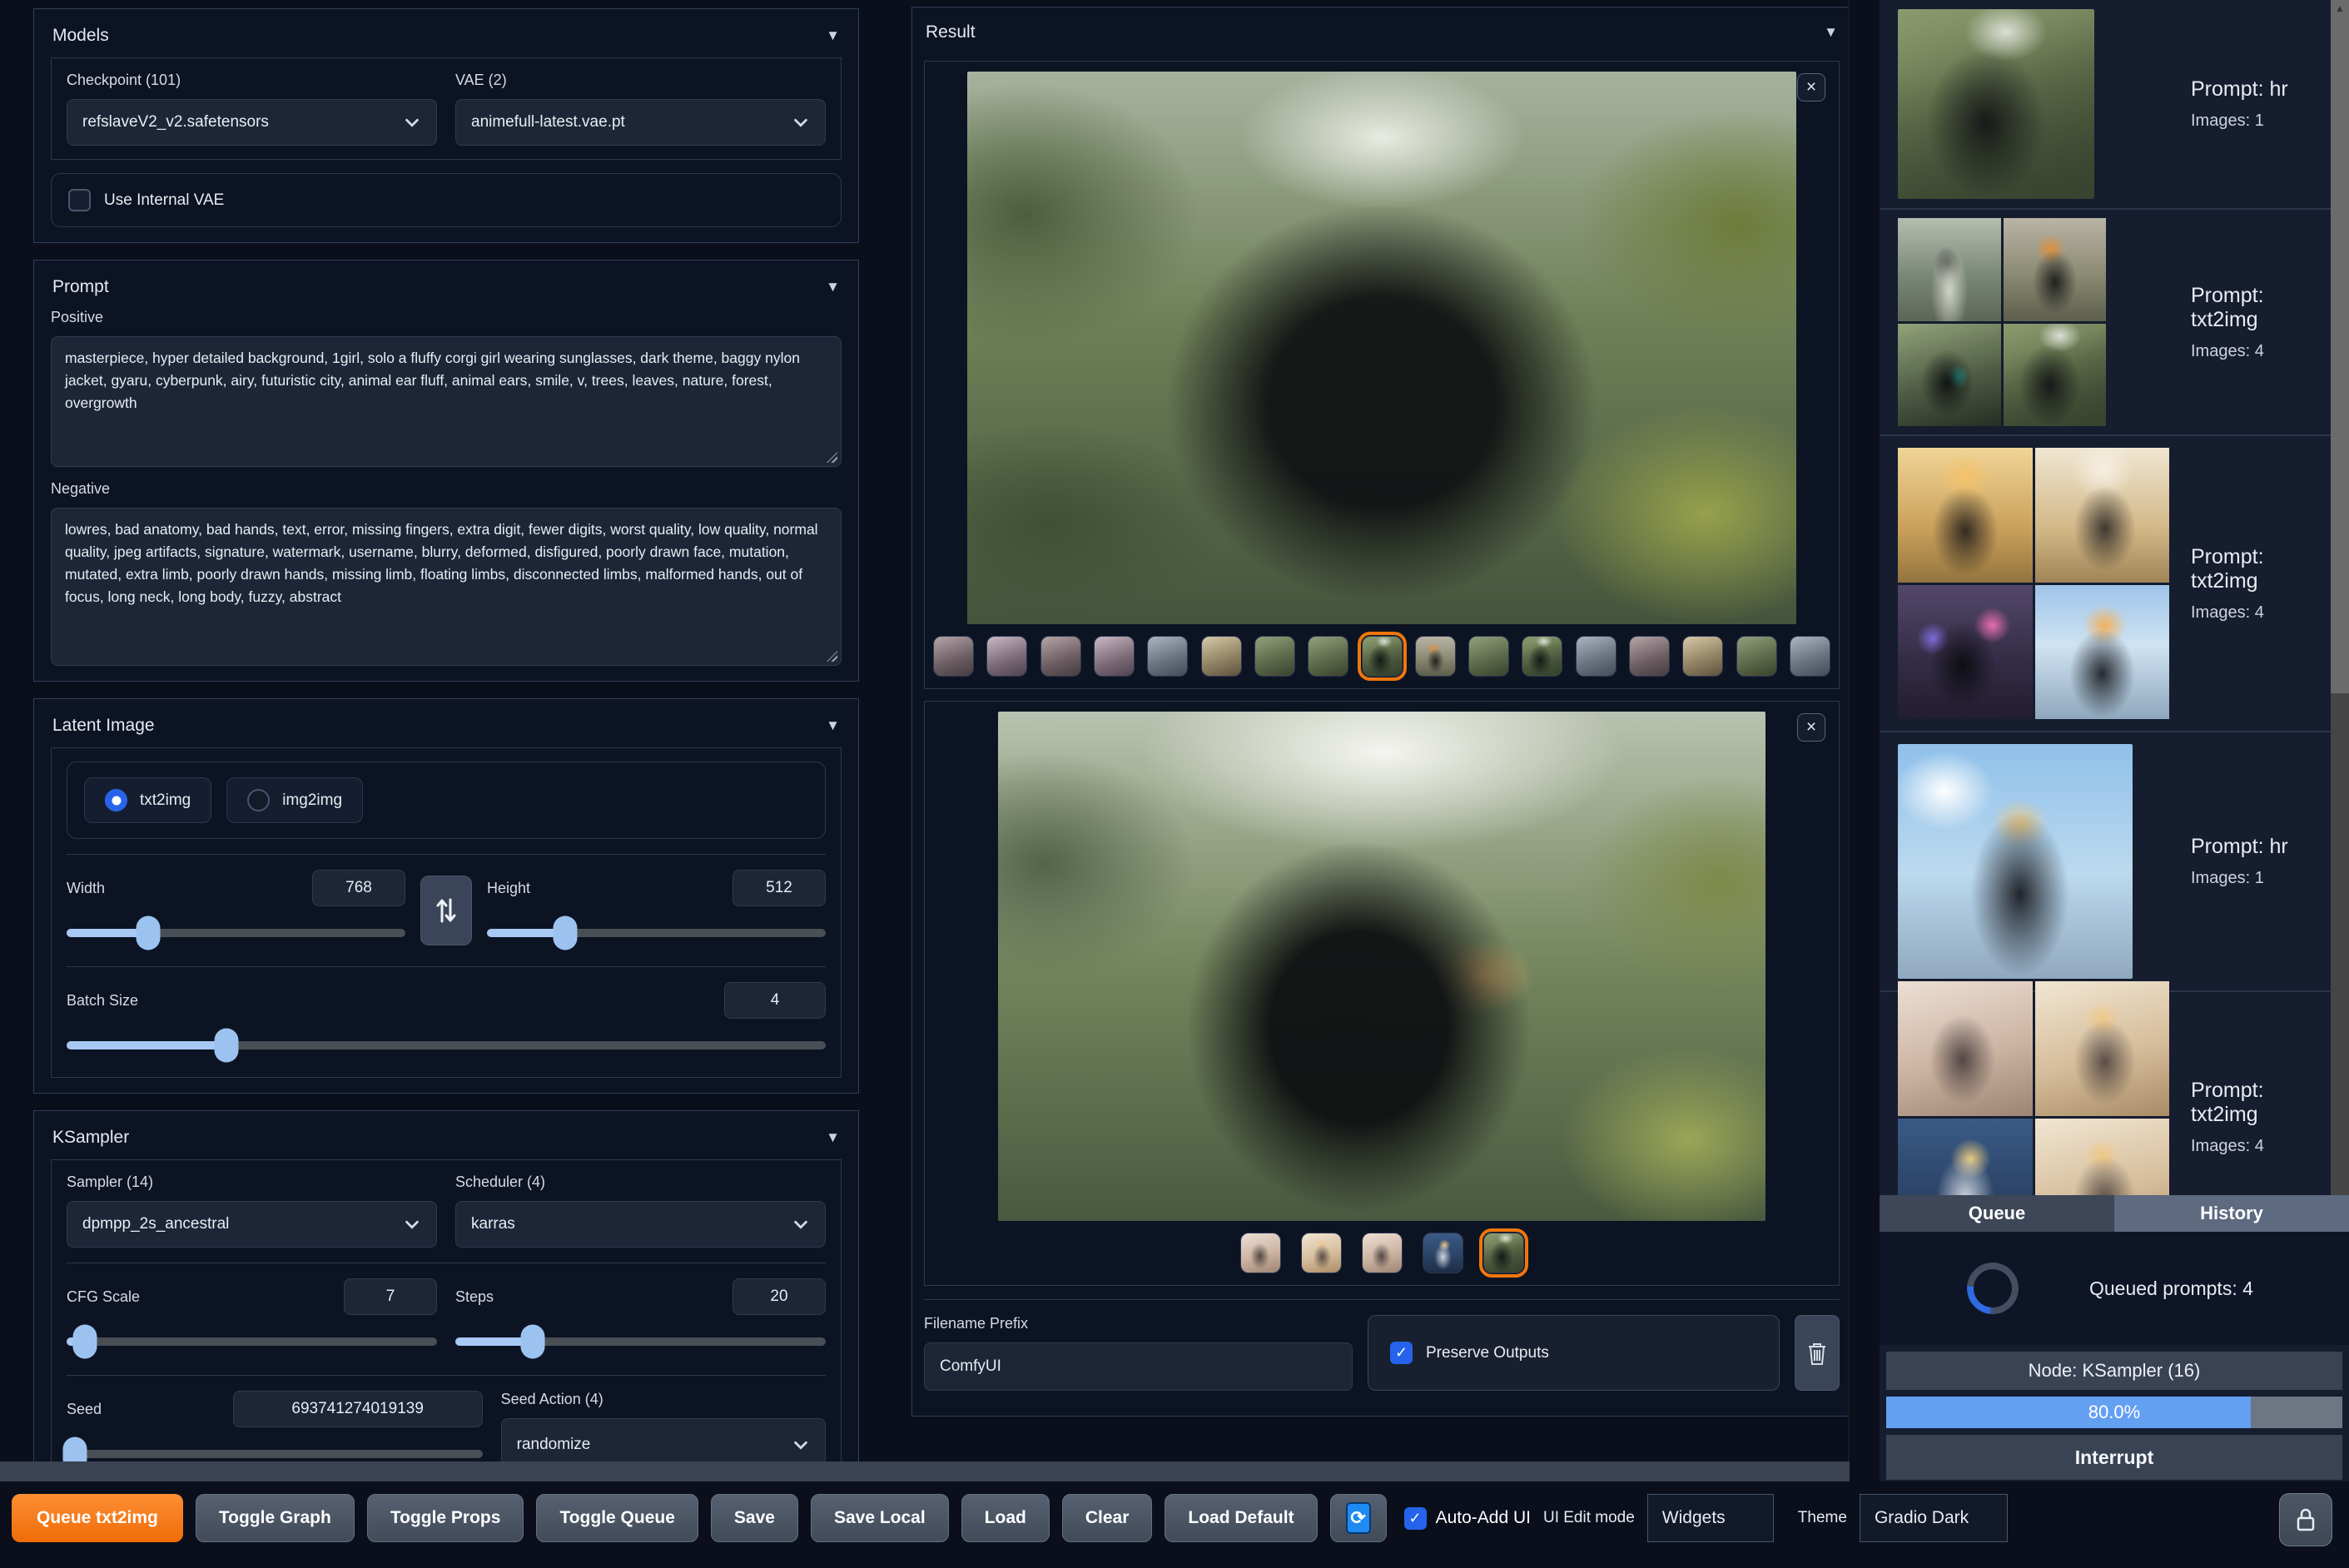 Image resolution: width=2349 pixels, height=1568 pixels. I want to click on clear-button: Clear, so click(1107, 1518).